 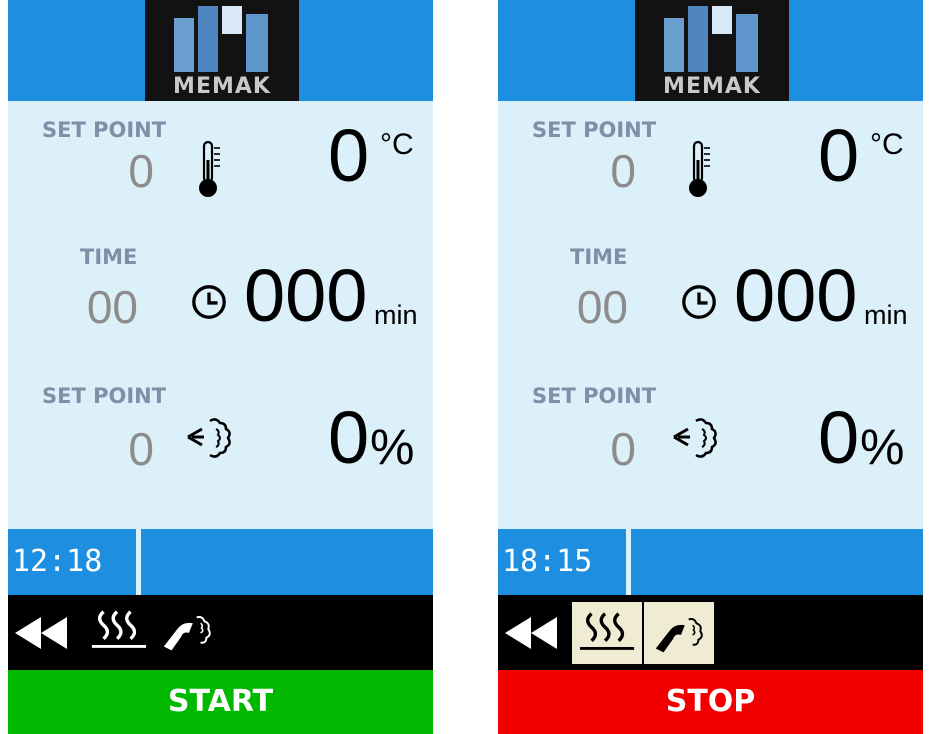 What do you see at coordinates (57, 561) in the screenshot?
I see `clock-display: 12:18` at bounding box center [57, 561].